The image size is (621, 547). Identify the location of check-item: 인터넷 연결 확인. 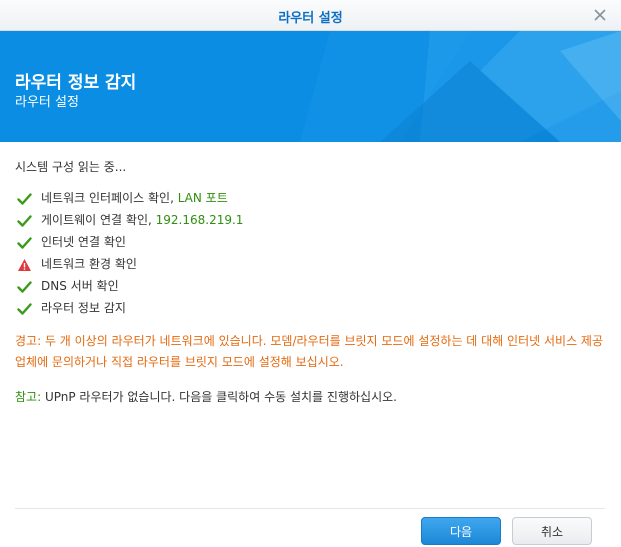
(310, 242).